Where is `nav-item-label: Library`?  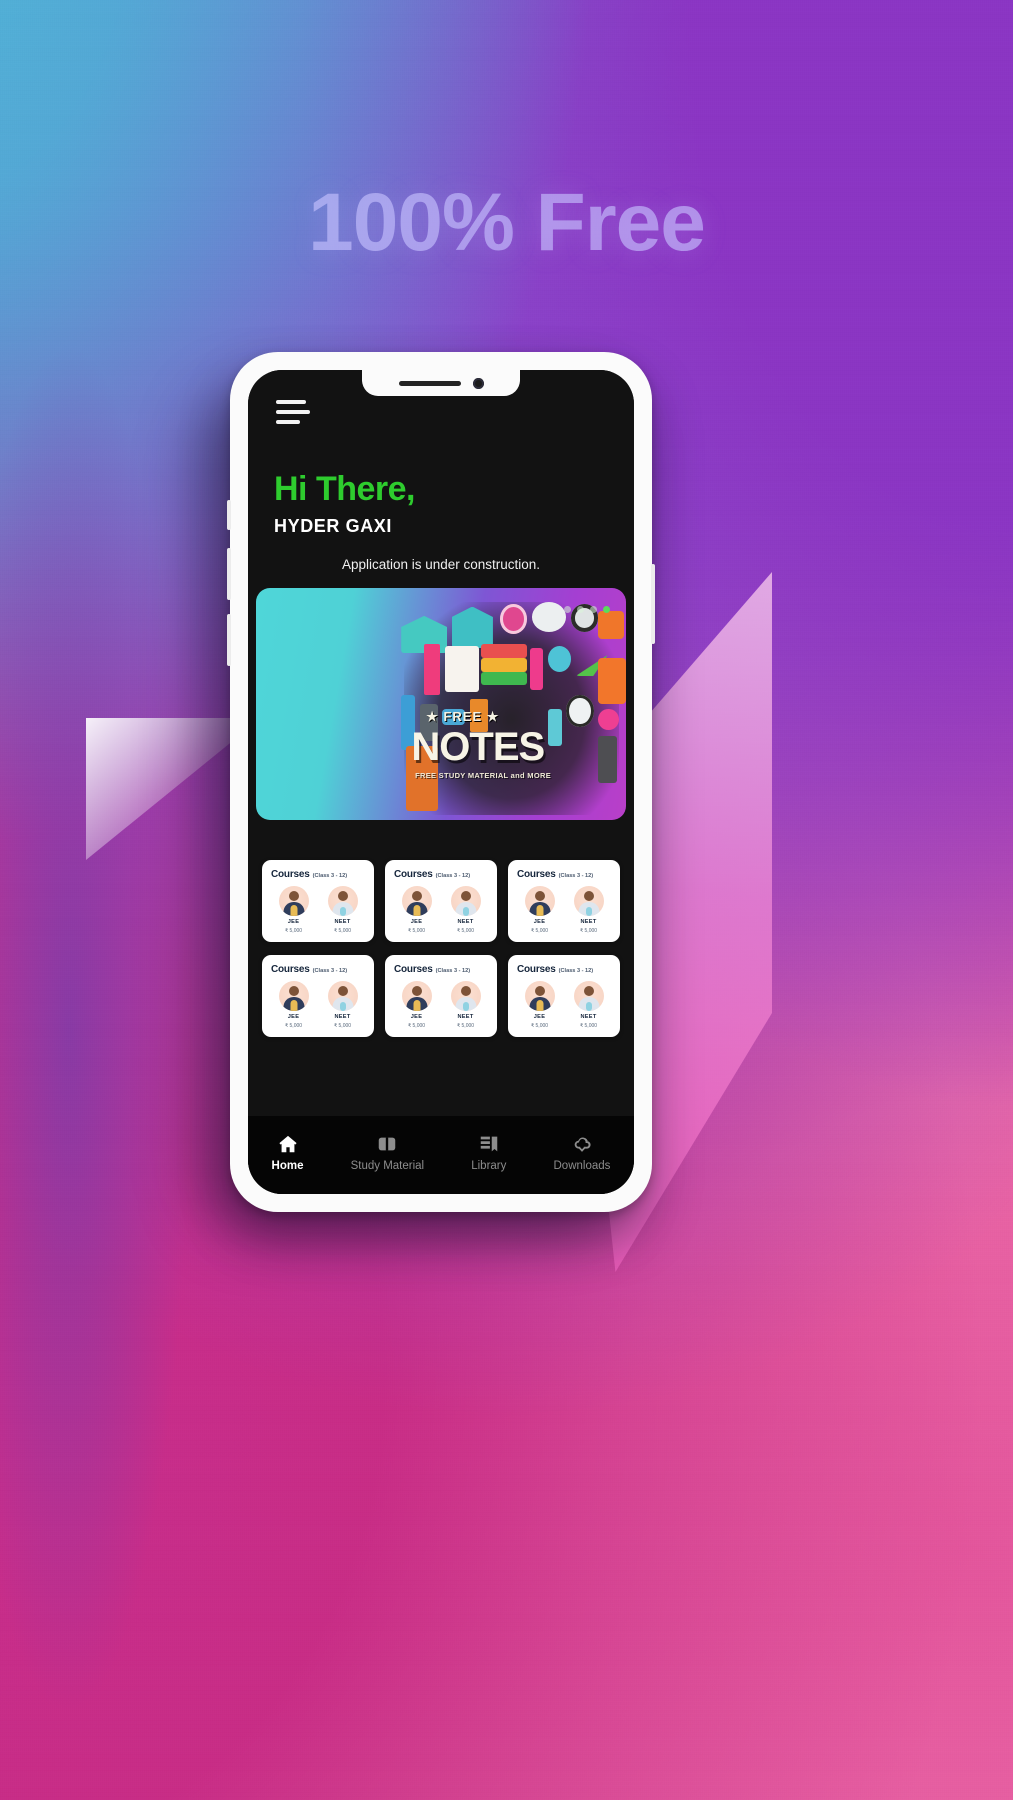 nav-item-label: Library is located at coordinates (489, 1165).